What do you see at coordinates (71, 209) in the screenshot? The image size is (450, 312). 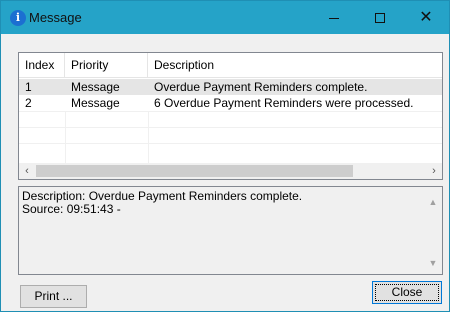 I see `details-source: Source: 09:51:43 -` at bounding box center [71, 209].